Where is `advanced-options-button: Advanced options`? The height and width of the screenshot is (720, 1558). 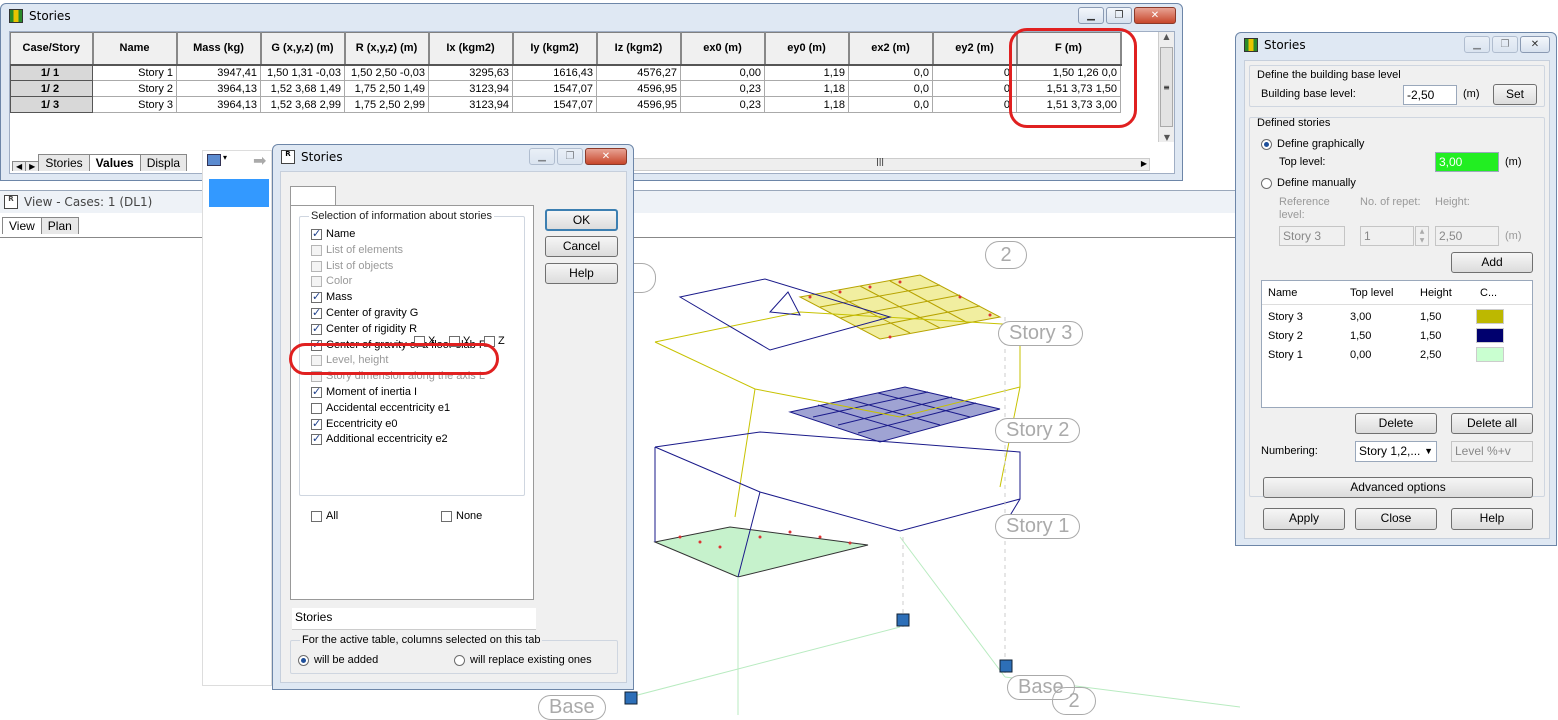 advanced-options-button: Advanced options is located at coordinates (1398, 487).